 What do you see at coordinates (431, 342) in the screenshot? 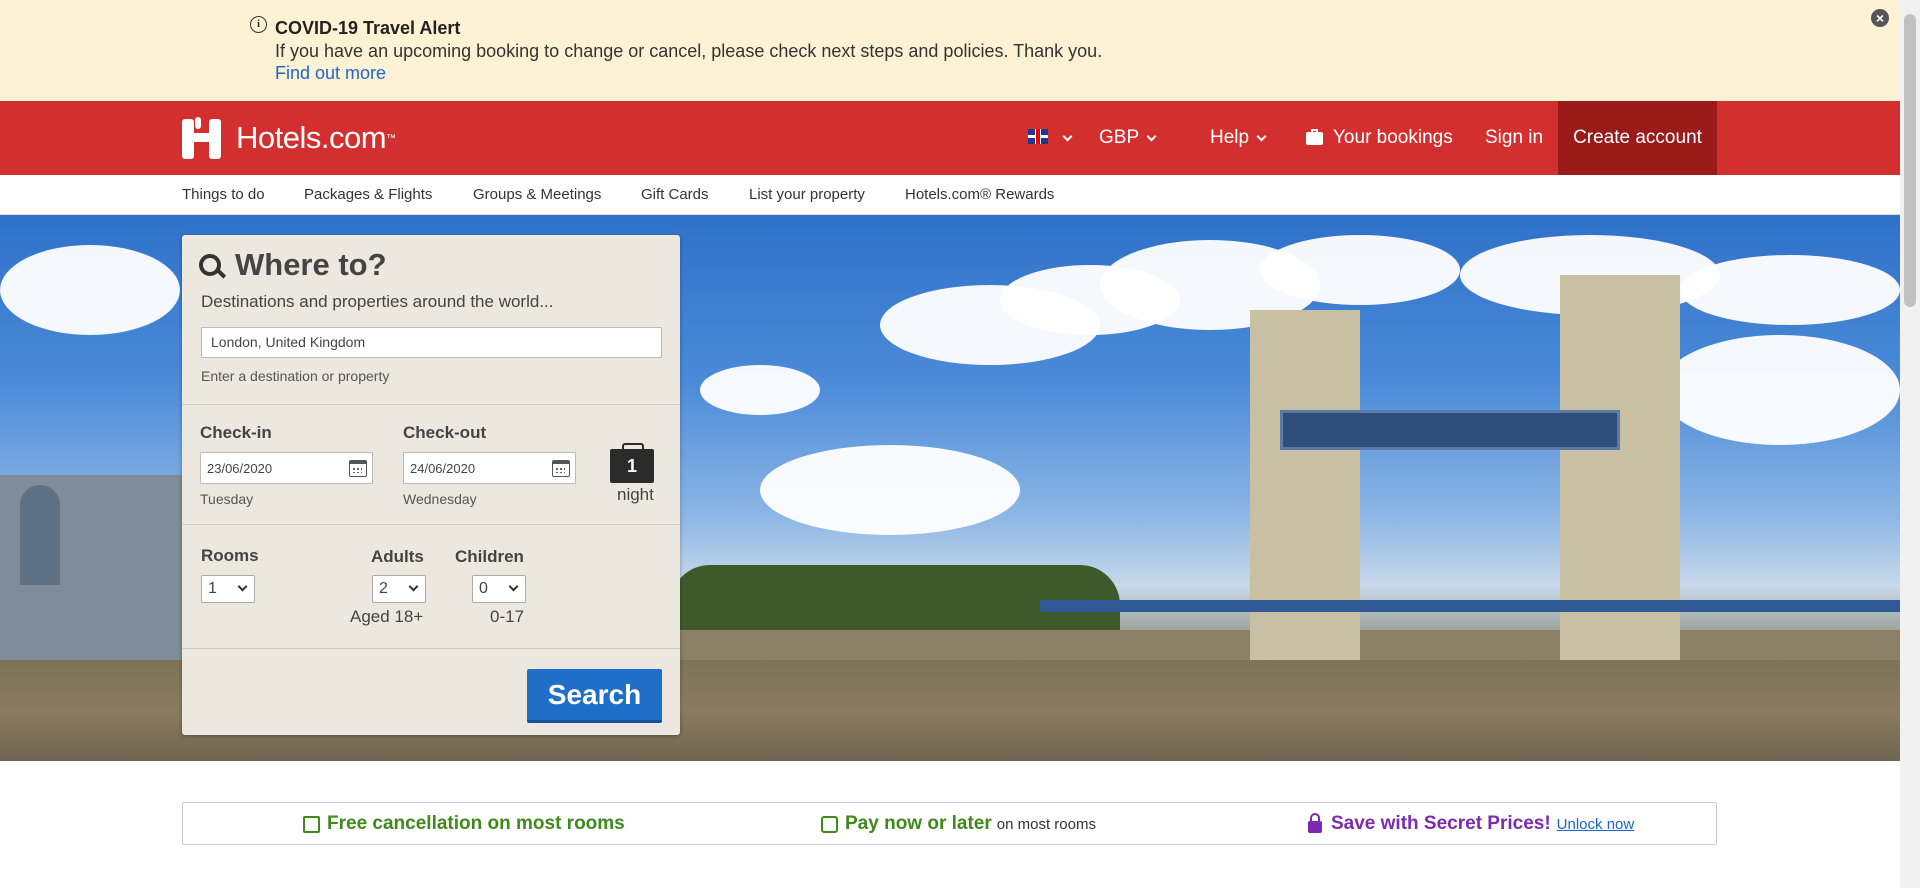
I see `destination-input: London, United Kingdom` at bounding box center [431, 342].